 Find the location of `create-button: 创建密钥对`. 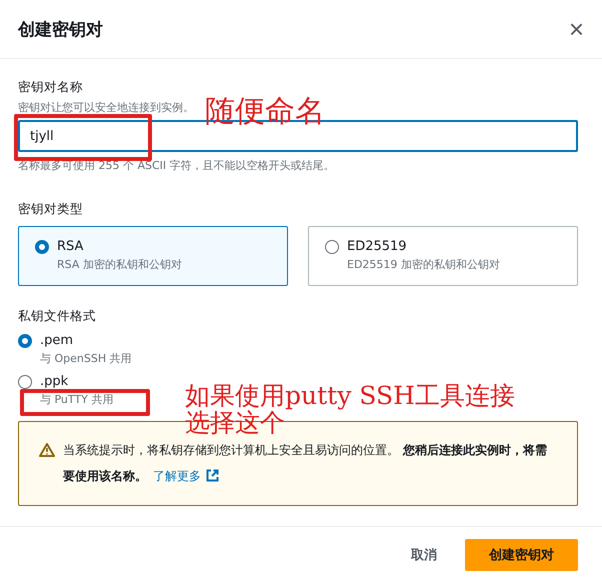

create-button: 创建密钥对 is located at coordinates (521, 555).